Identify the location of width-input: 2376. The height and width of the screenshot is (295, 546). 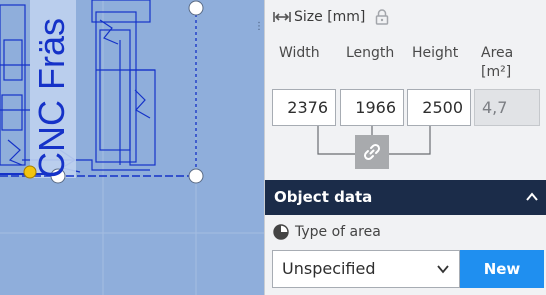
(304, 107).